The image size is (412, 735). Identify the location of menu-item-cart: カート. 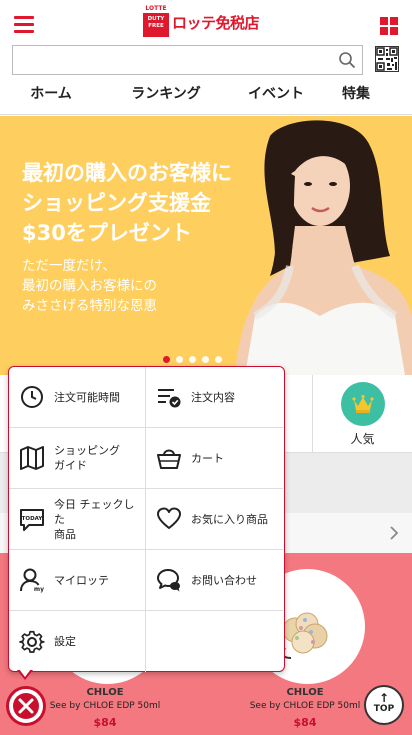
(214, 458).